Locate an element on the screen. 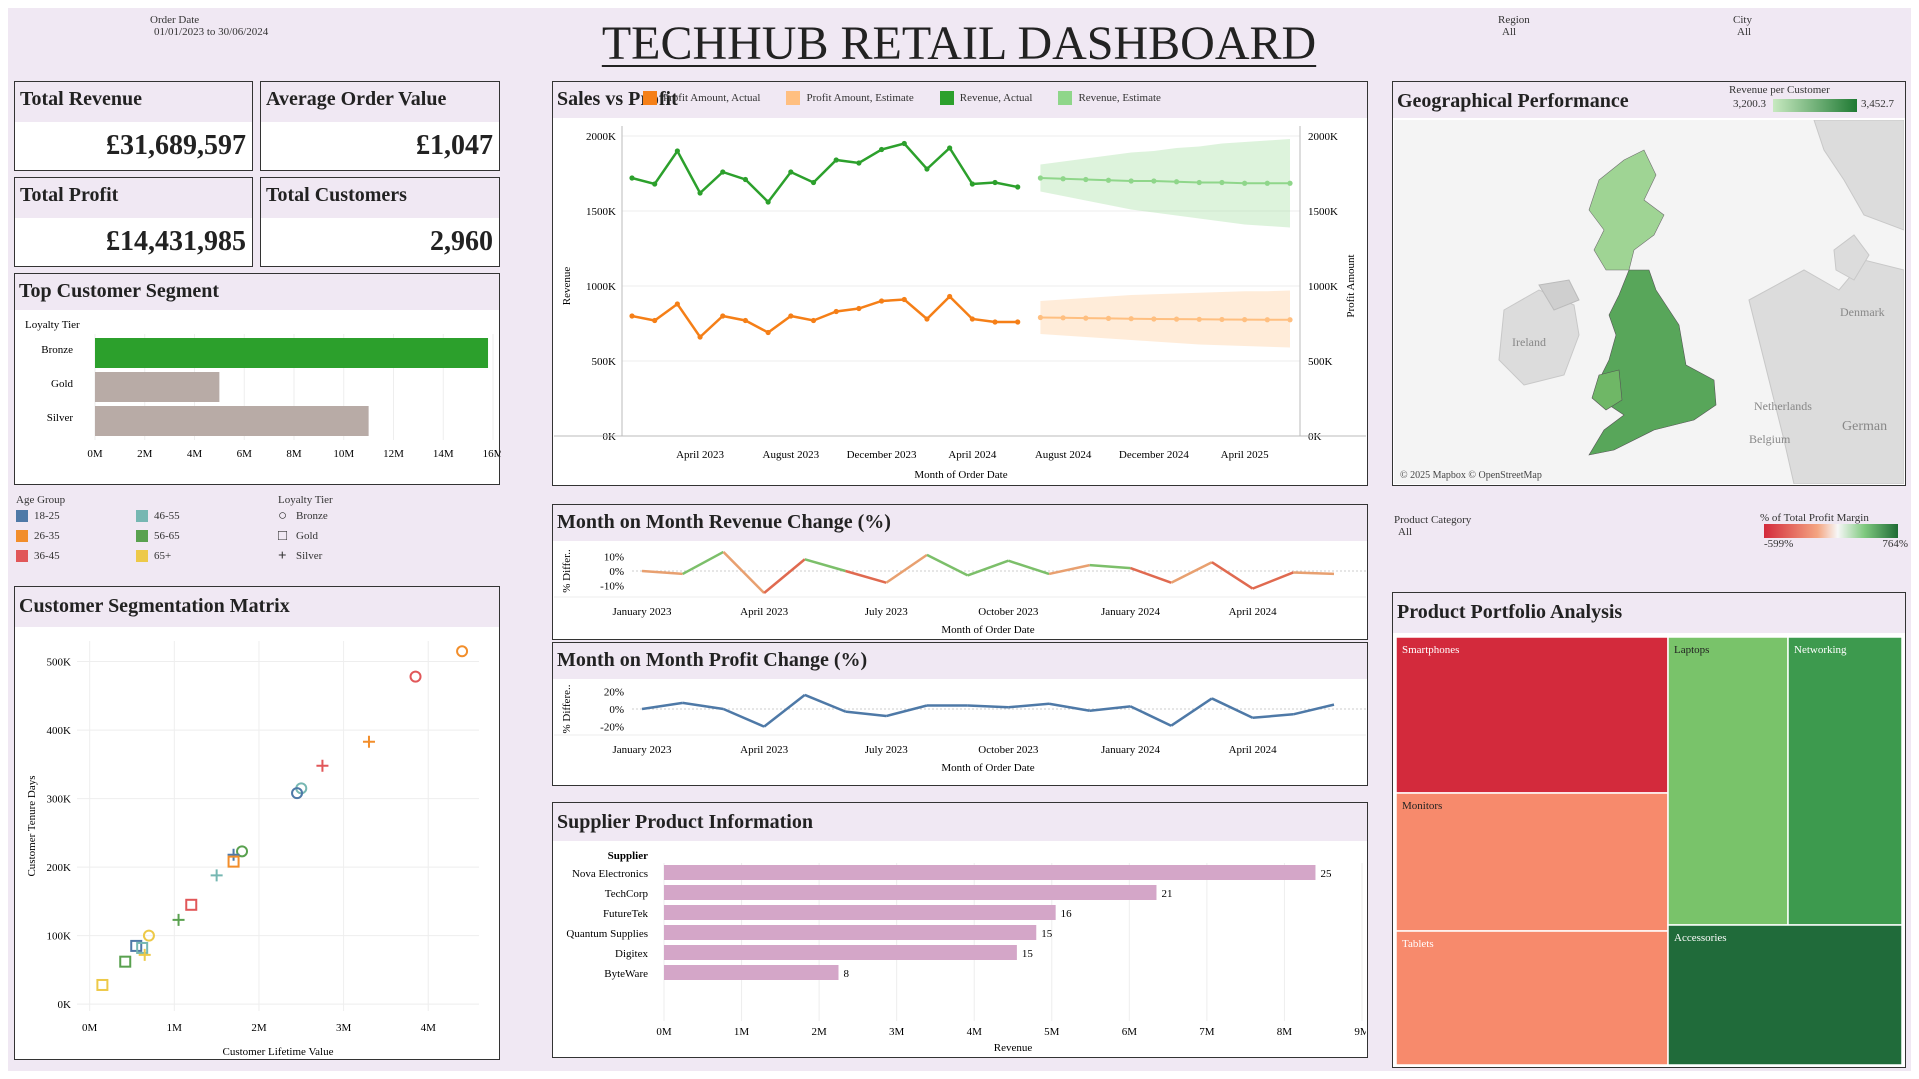 The width and height of the screenshot is (1919, 1079). tier-legend-item: □ Gold is located at coordinates (353, 536).